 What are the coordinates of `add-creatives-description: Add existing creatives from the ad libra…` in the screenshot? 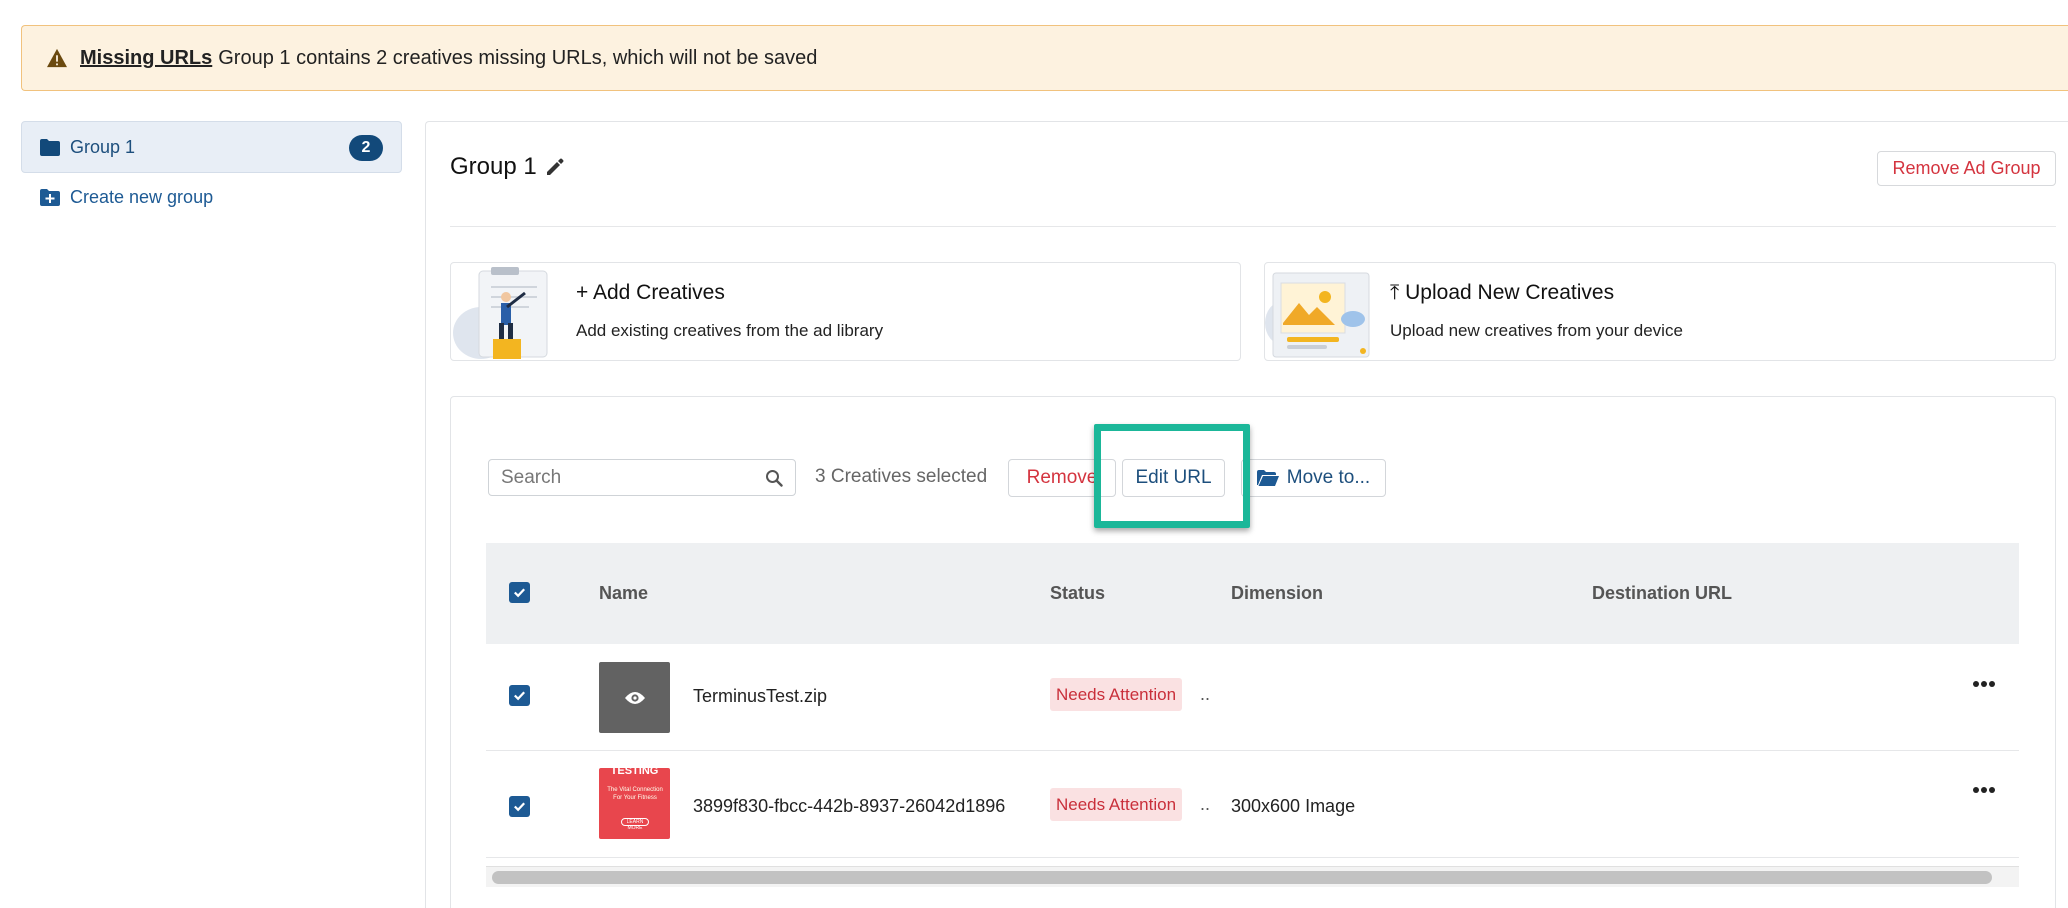 It's located at (730, 330).